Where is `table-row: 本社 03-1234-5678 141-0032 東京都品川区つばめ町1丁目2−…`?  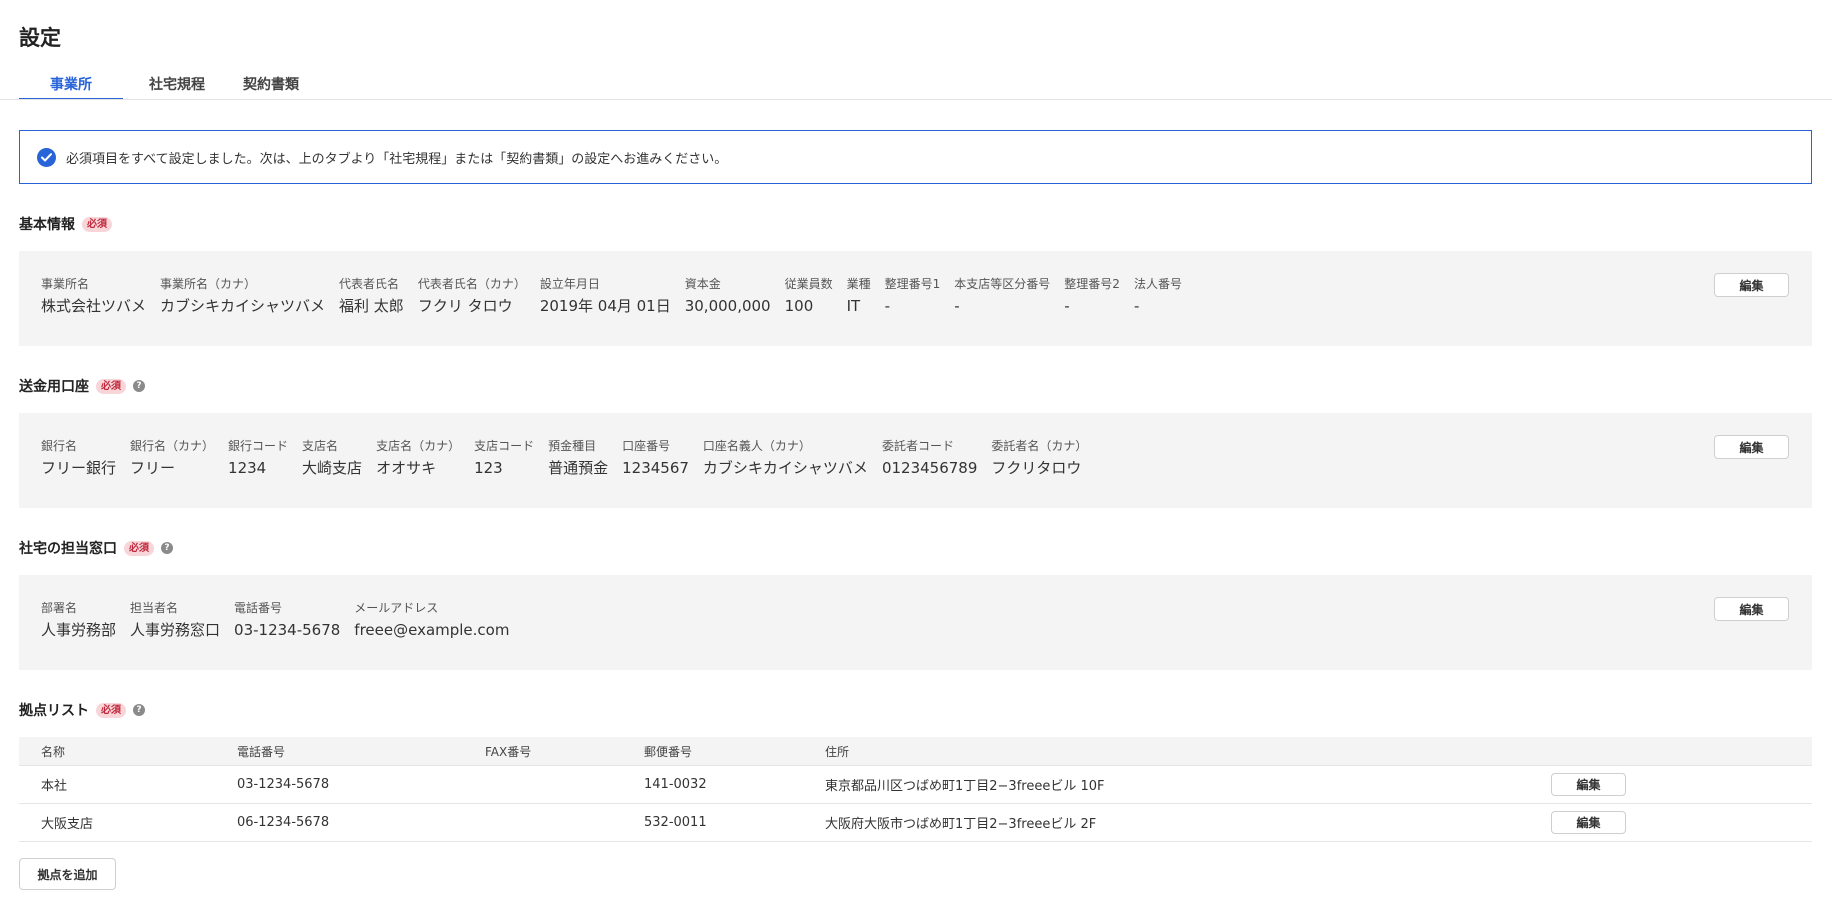
table-row: 本社 03-1234-5678 141-0032 東京都品川区つばめ町1丁目2−… is located at coordinates (915, 784).